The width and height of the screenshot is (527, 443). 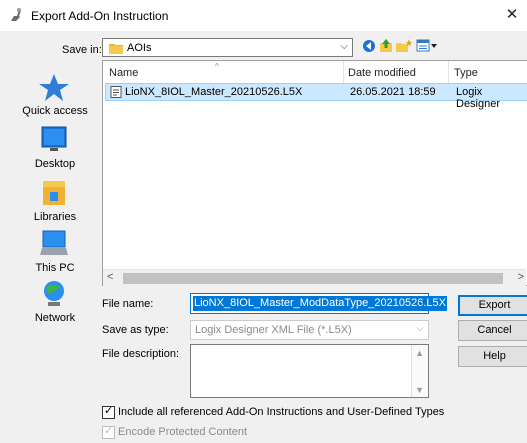 What do you see at coordinates (16, 14) in the screenshot?
I see `app-icon` at bounding box center [16, 14].